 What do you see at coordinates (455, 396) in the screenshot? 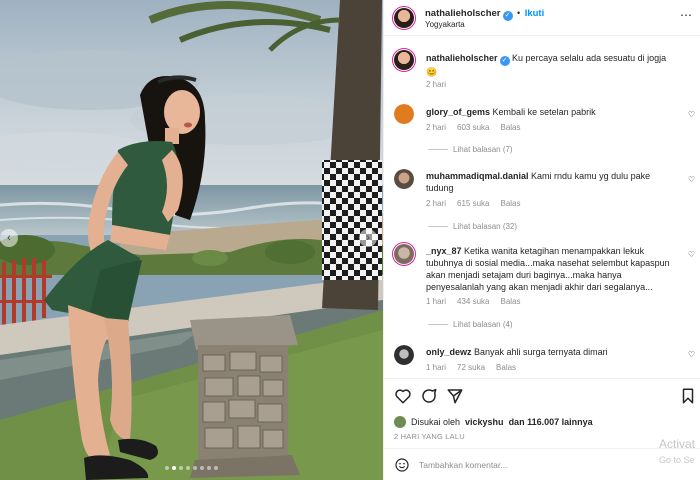
I see `share-send-icon` at bounding box center [455, 396].